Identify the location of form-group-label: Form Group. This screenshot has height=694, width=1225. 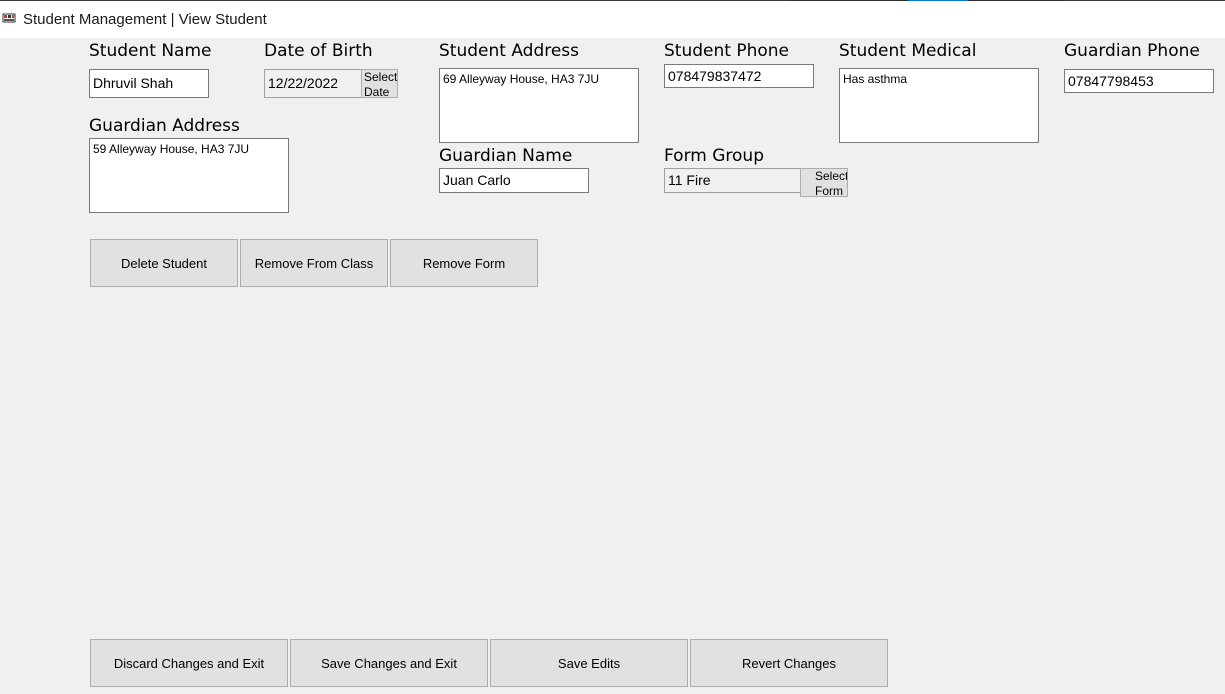
(714, 156).